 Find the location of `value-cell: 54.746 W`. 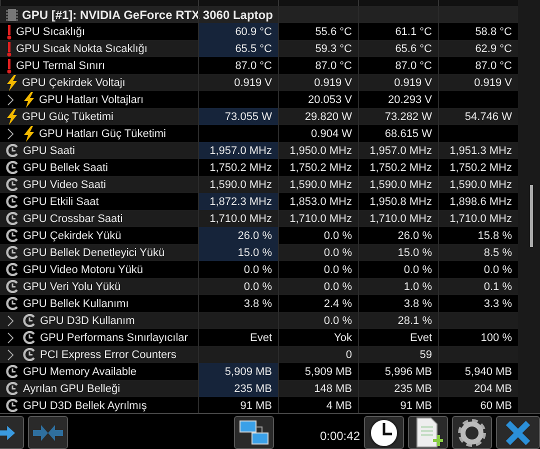

value-cell: 54.746 W is located at coordinates (488, 116).